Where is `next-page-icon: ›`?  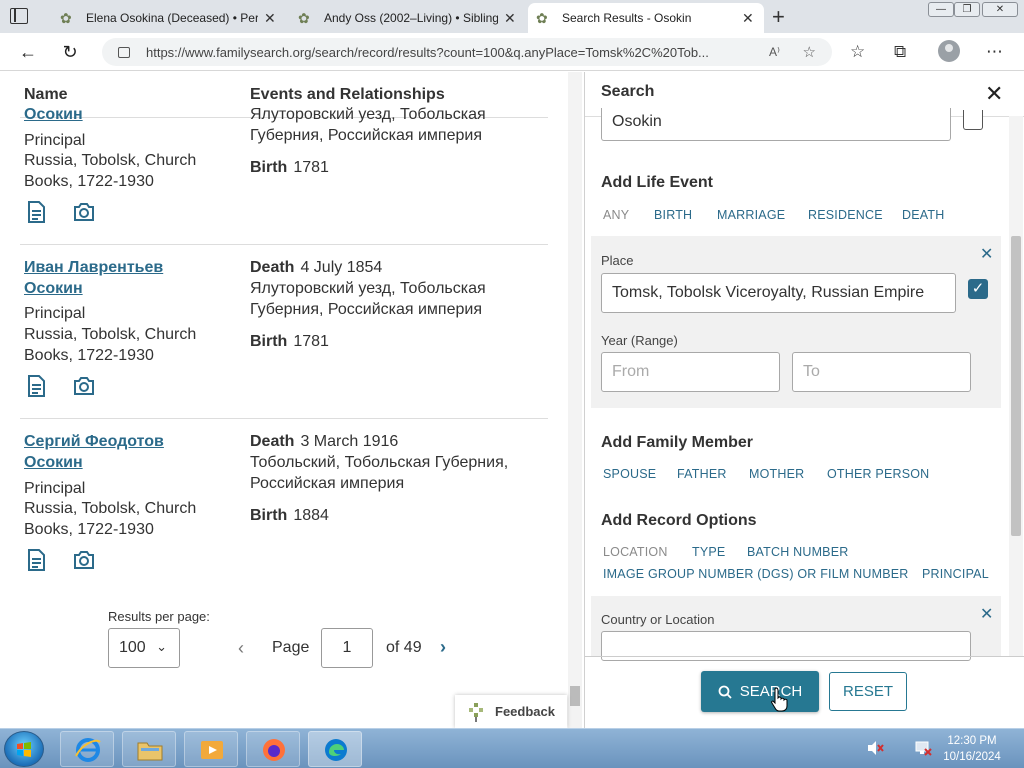
next-page-icon: › is located at coordinates (443, 647).